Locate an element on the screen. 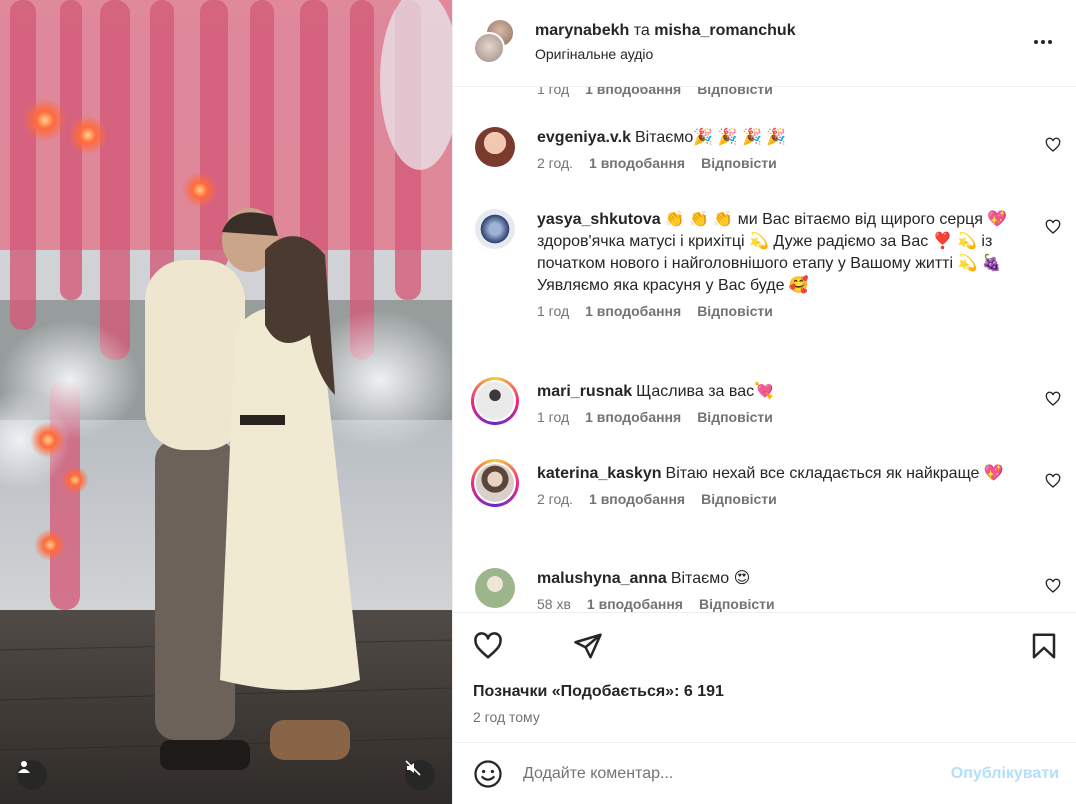  mute-toggle-button is located at coordinates (420, 775).